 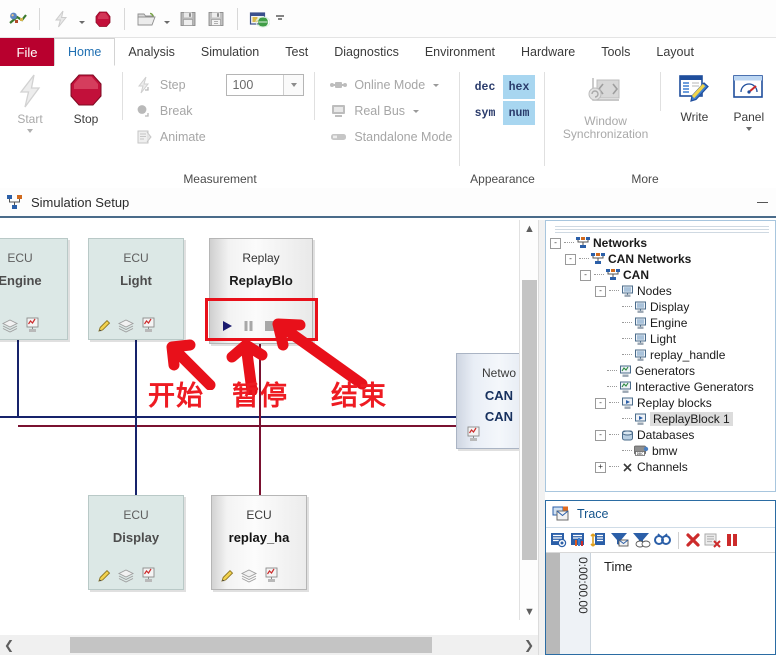 I want to click on filter-icon, so click(x=619, y=540).